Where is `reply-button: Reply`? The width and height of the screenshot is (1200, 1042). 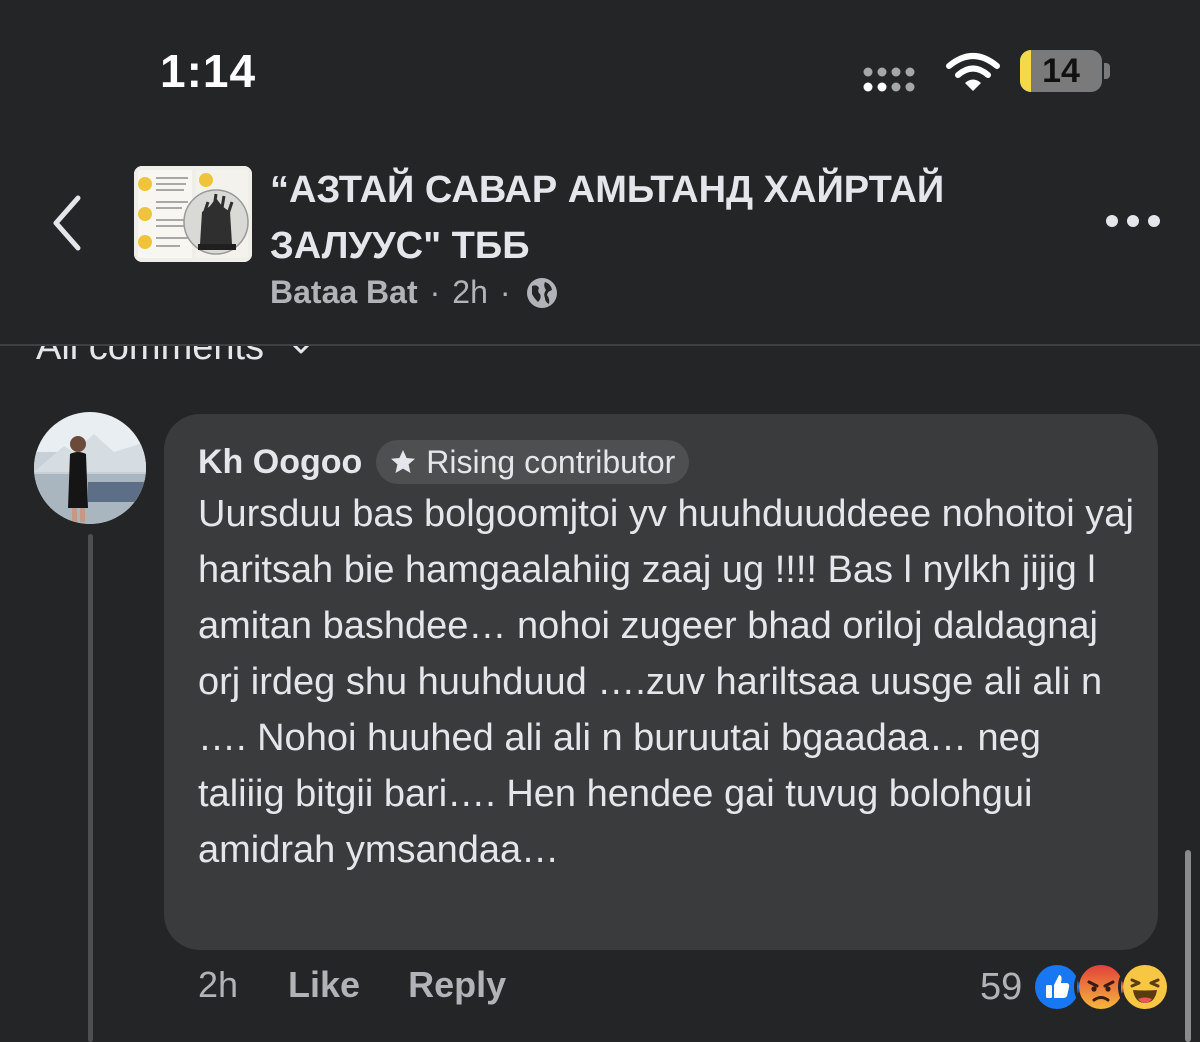
reply-button: Reply is located at coordinates (457, 985).